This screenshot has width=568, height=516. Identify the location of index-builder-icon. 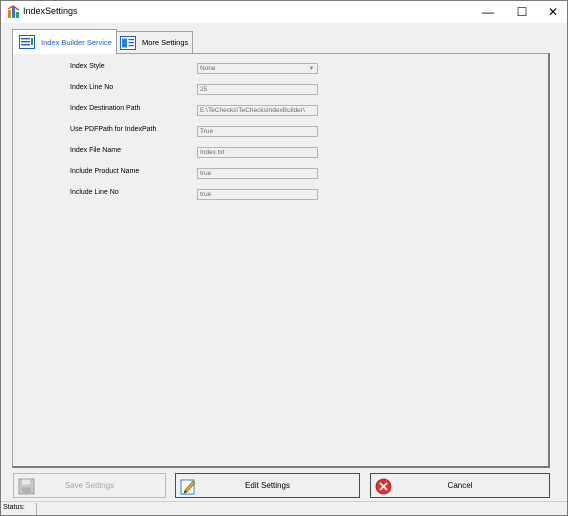
(27, 42).